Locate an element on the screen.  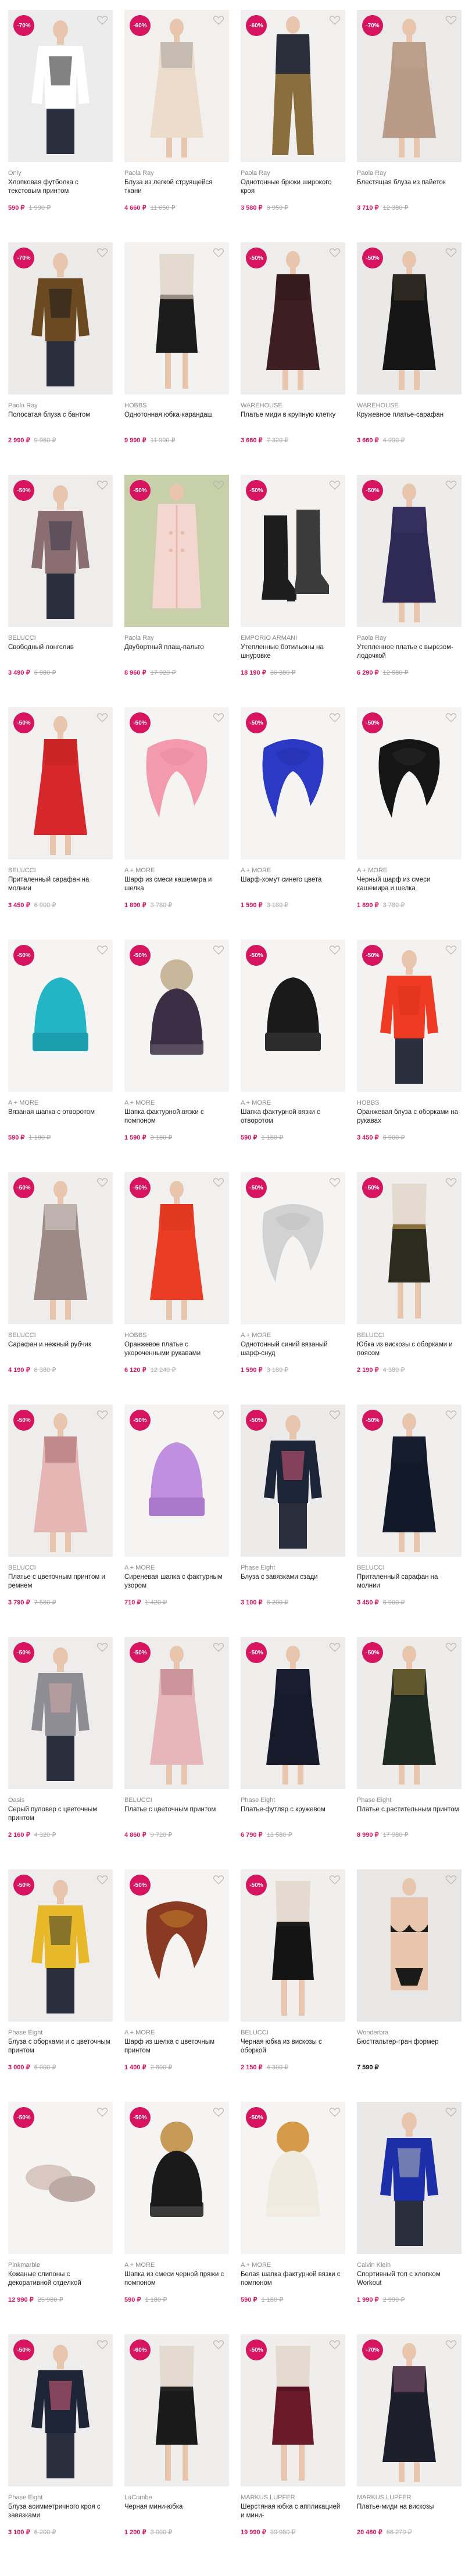
product-title: Шарф из смеси кашемира и шелка is located at coordinates (177, 884).